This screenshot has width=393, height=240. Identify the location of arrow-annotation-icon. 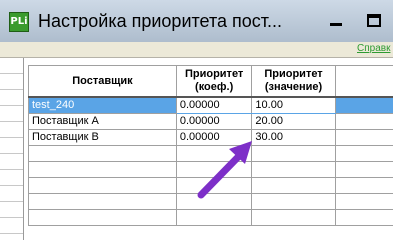
(224, 170).